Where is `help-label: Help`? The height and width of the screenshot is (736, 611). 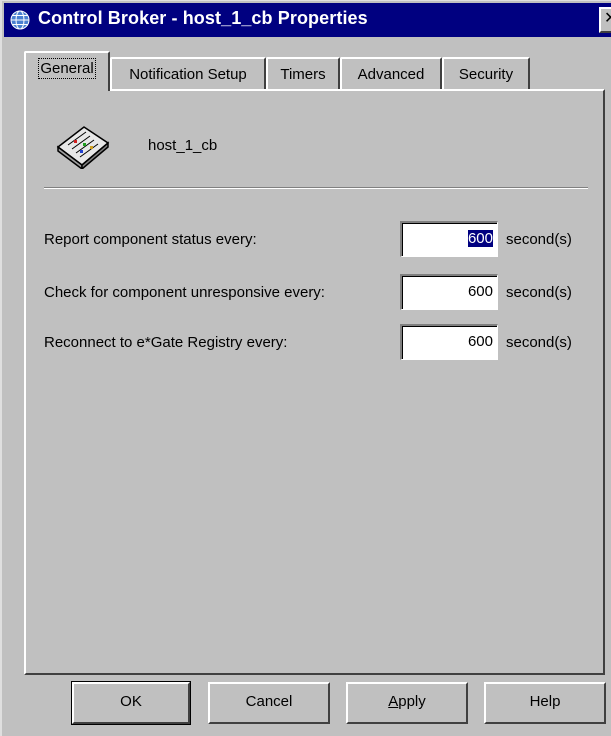 help-label: Help is located at coordinates (545, 701).